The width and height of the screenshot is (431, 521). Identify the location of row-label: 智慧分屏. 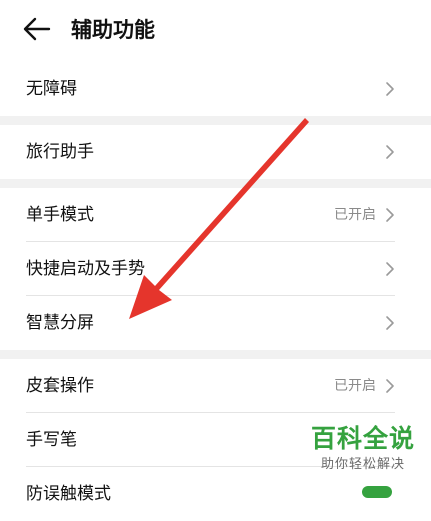
(60, 323).